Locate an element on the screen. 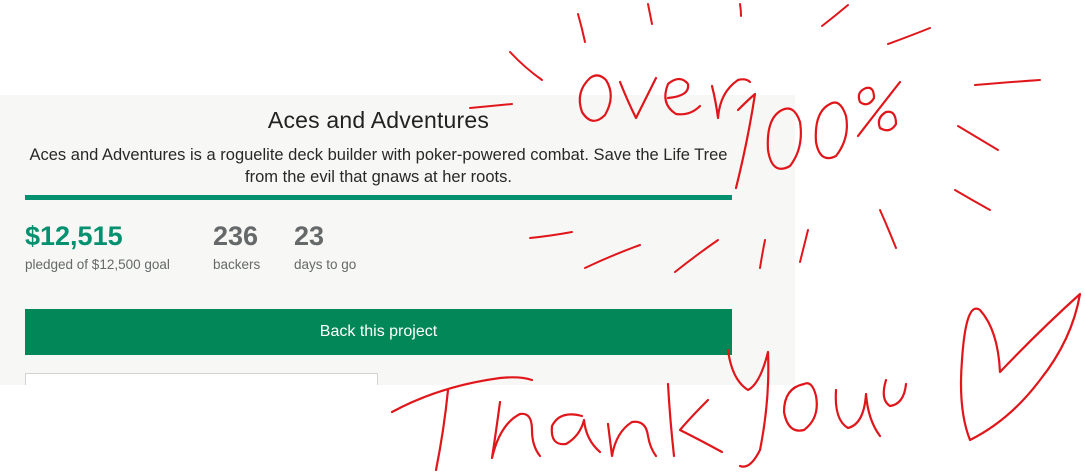 This screenshot has width=1085, height=473. stat-pledged: $12,515 pledged of $12,500 goal is located at coordinates (97, 246).